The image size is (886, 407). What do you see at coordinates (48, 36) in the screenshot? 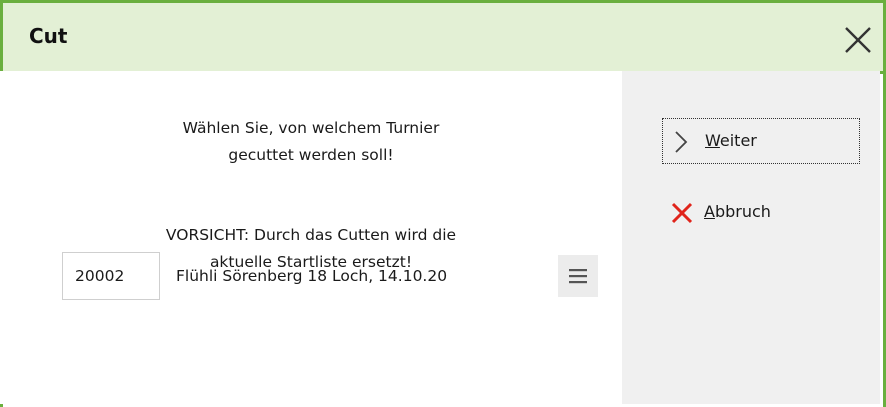
I see `dialog-title: Cut` at bounding box center [48, 36].